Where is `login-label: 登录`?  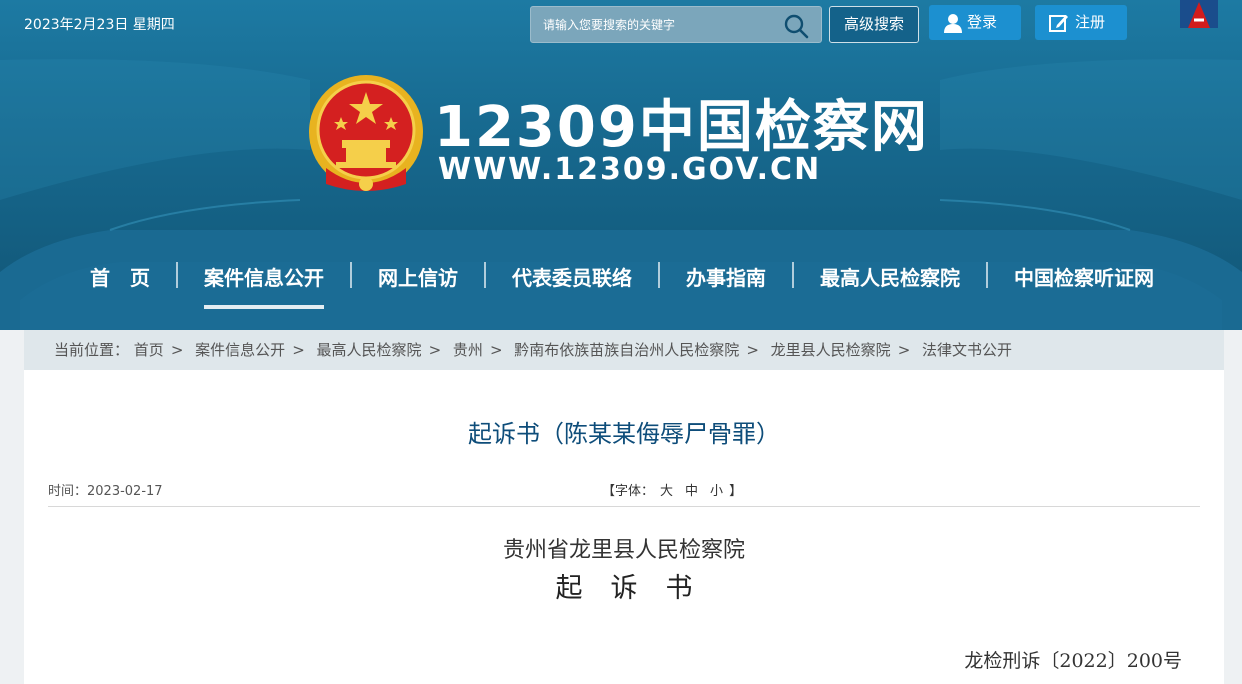 login-label: 登录 is located at coordinates (982, 22).